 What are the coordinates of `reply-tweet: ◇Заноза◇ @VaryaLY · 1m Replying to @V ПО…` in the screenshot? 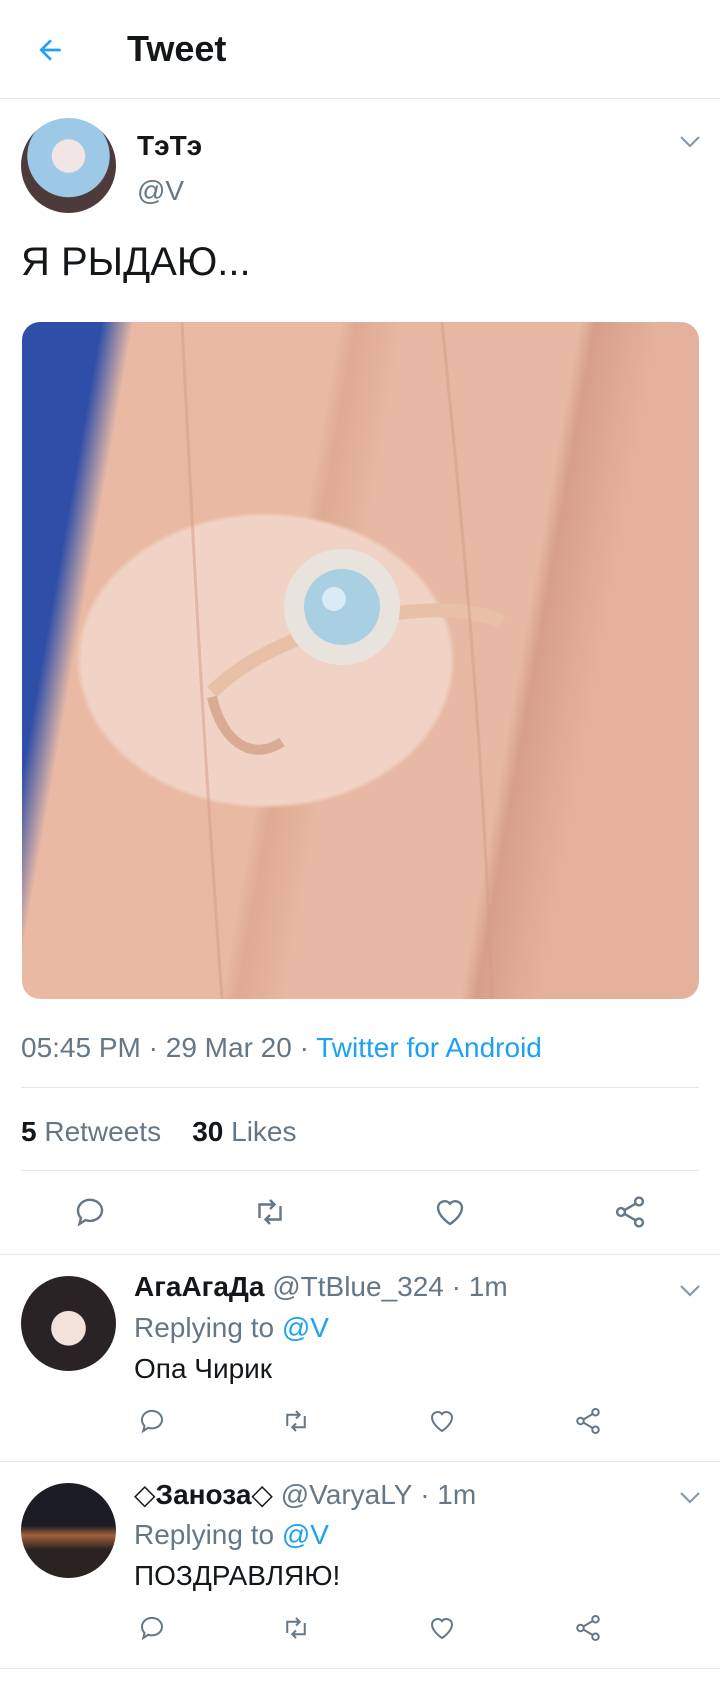 It's located at (360, 1565).